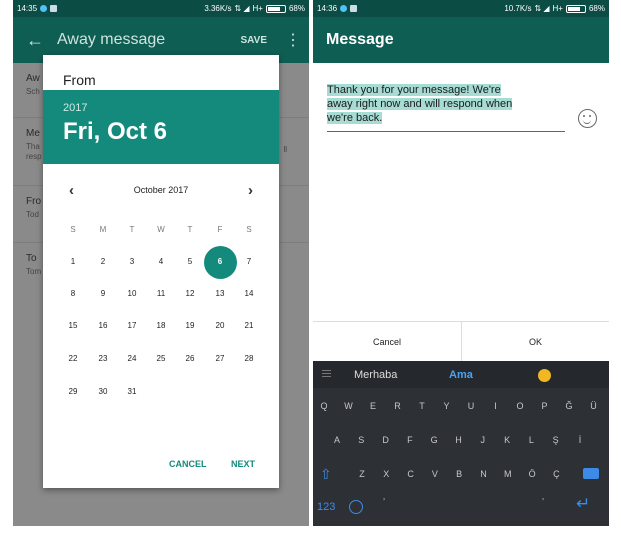 The image size is (621, 533). Describe the element at coordinates (161, 294) in the screenshot. I see `calendar-day: 11` at that location.